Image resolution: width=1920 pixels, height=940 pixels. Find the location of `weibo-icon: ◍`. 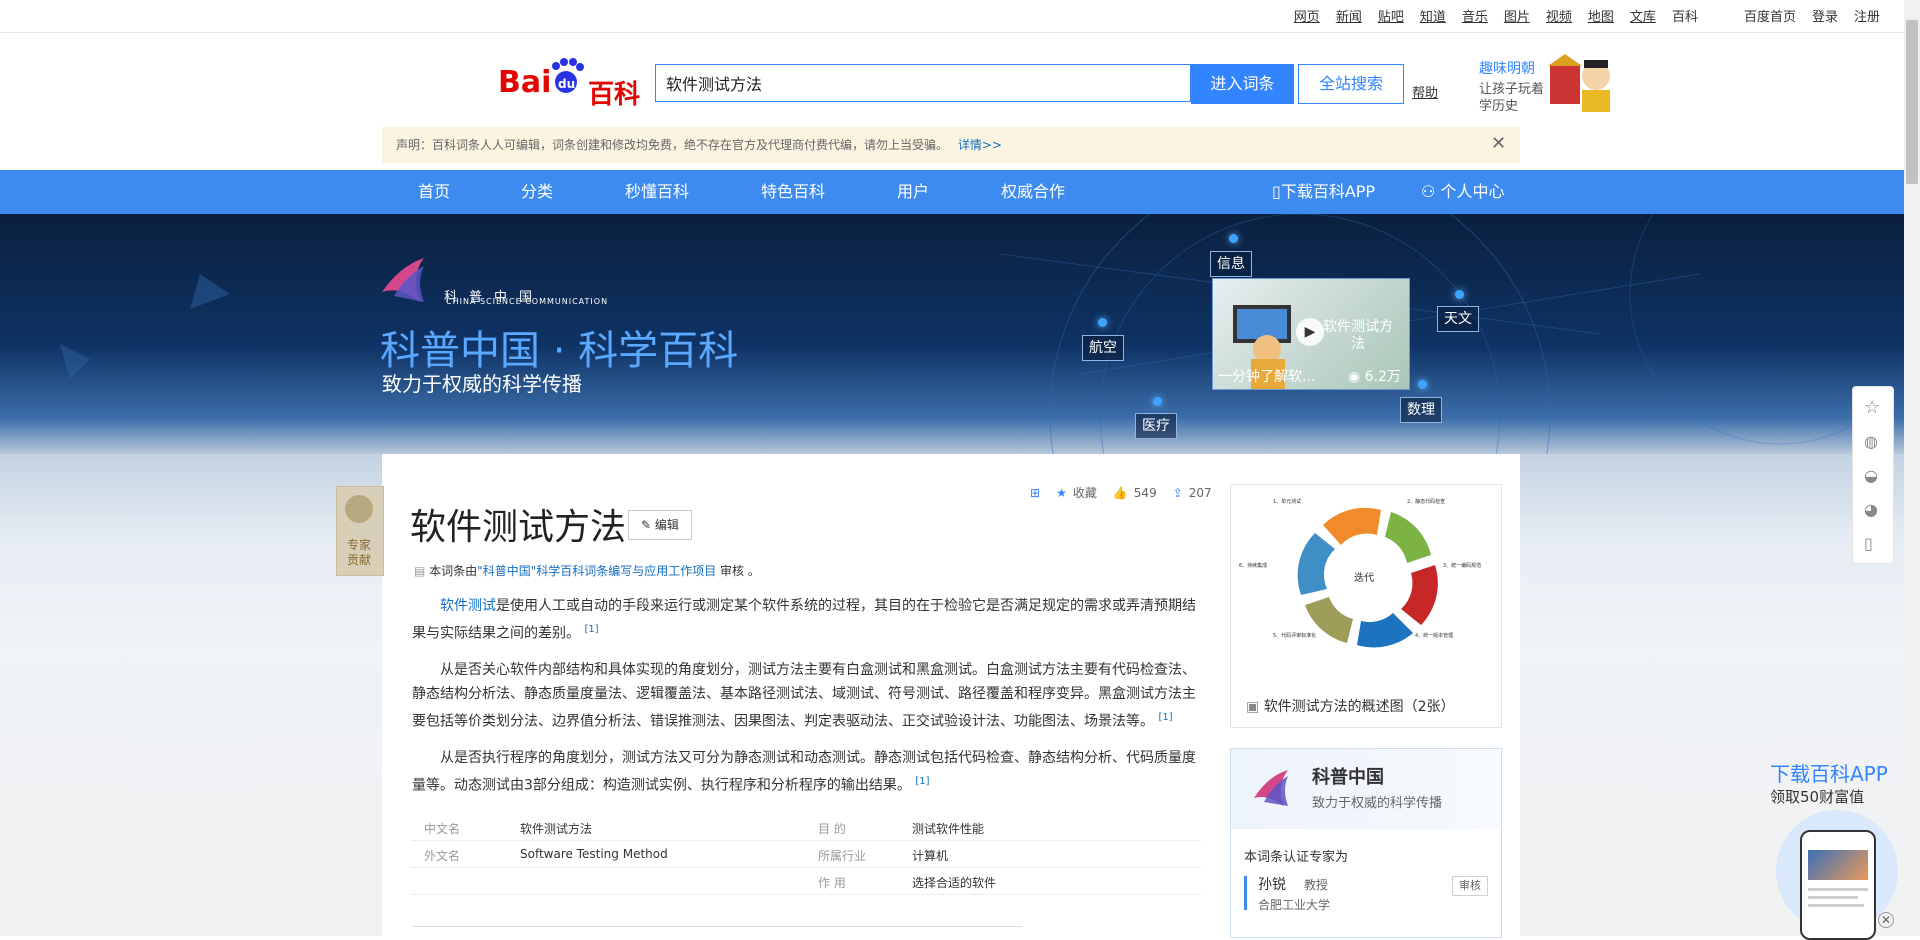

weibo-icon: ◍ is located at coordinates (1873, 442).